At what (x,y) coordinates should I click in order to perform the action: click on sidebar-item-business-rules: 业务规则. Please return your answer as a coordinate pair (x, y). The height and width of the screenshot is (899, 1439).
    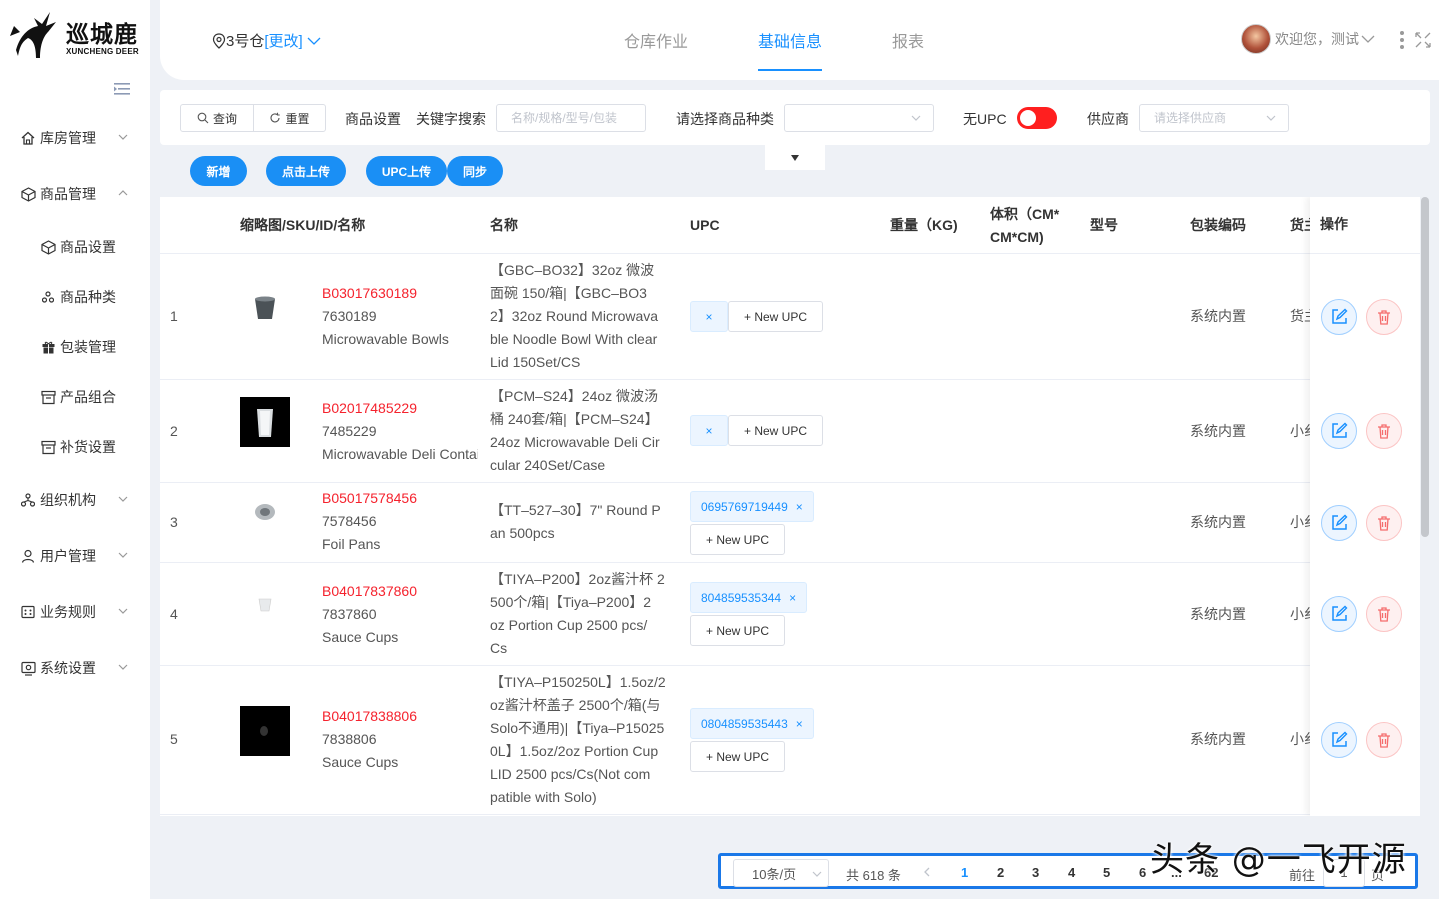
    Looking at the image, I should click on (75, 612).